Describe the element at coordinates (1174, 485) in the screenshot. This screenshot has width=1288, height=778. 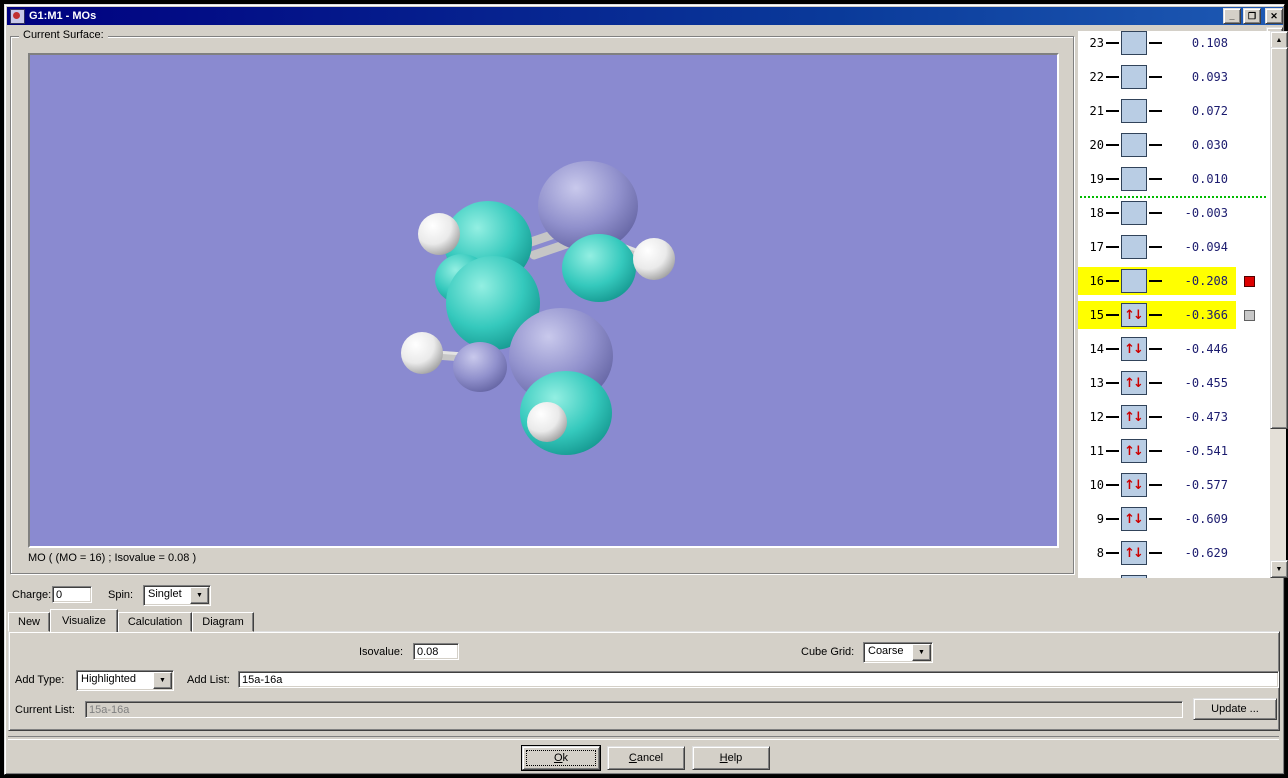
I see `mo-row-10: 10 ↑ ↓ -0.577` at that location.